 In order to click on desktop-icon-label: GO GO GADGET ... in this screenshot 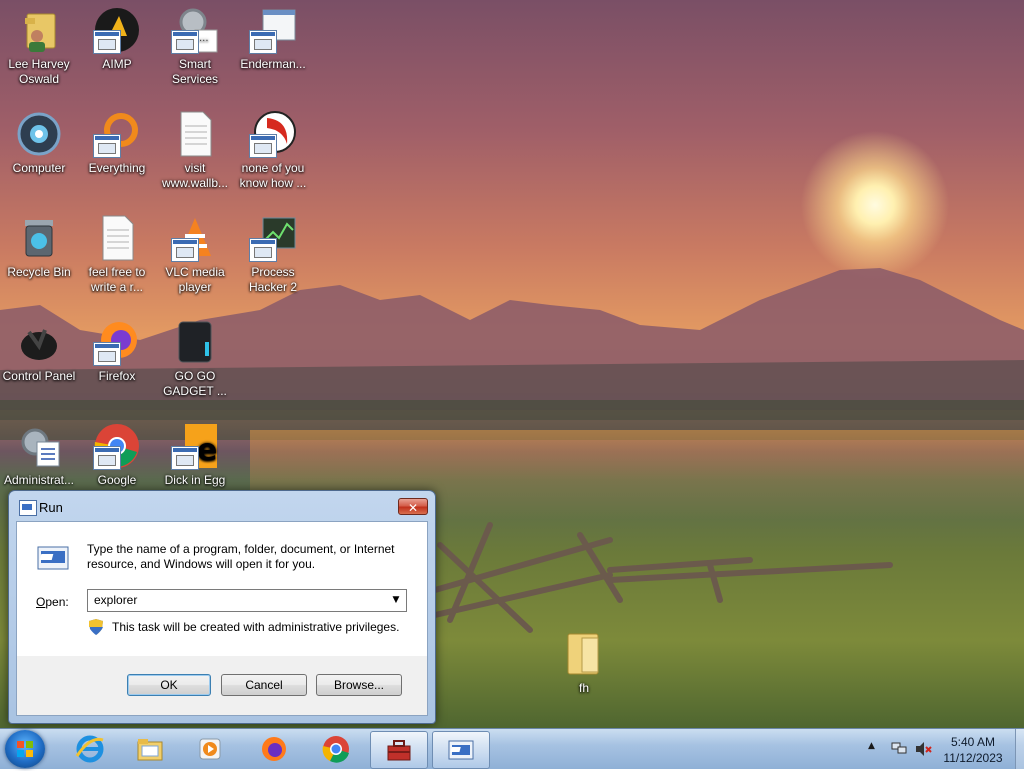, I will do `click(195, 383)`.